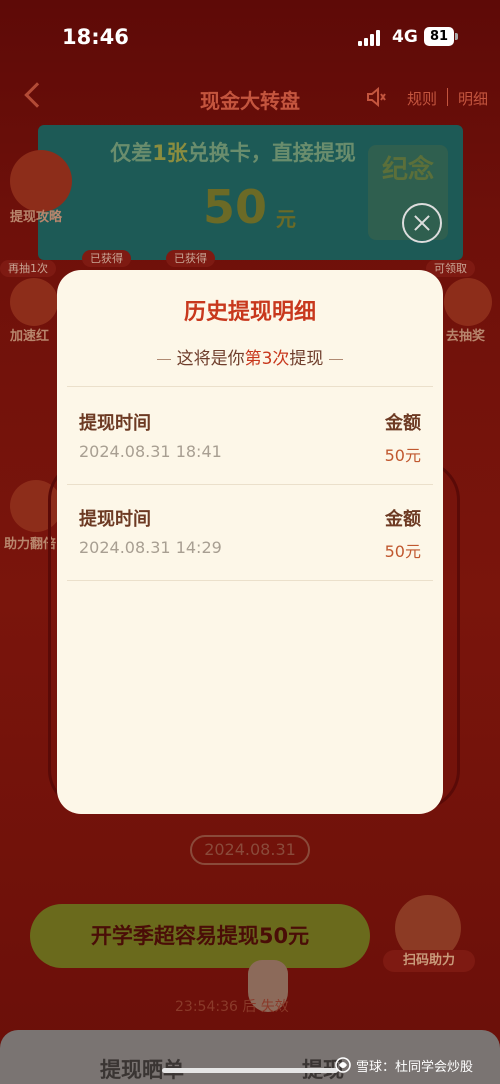 This screenshot has height=1084, width=500. What do you see at coordinates (190, 258) in the screenshot?
I see `obtained-tag-2: 已获得` at bounding box center [190, 258].